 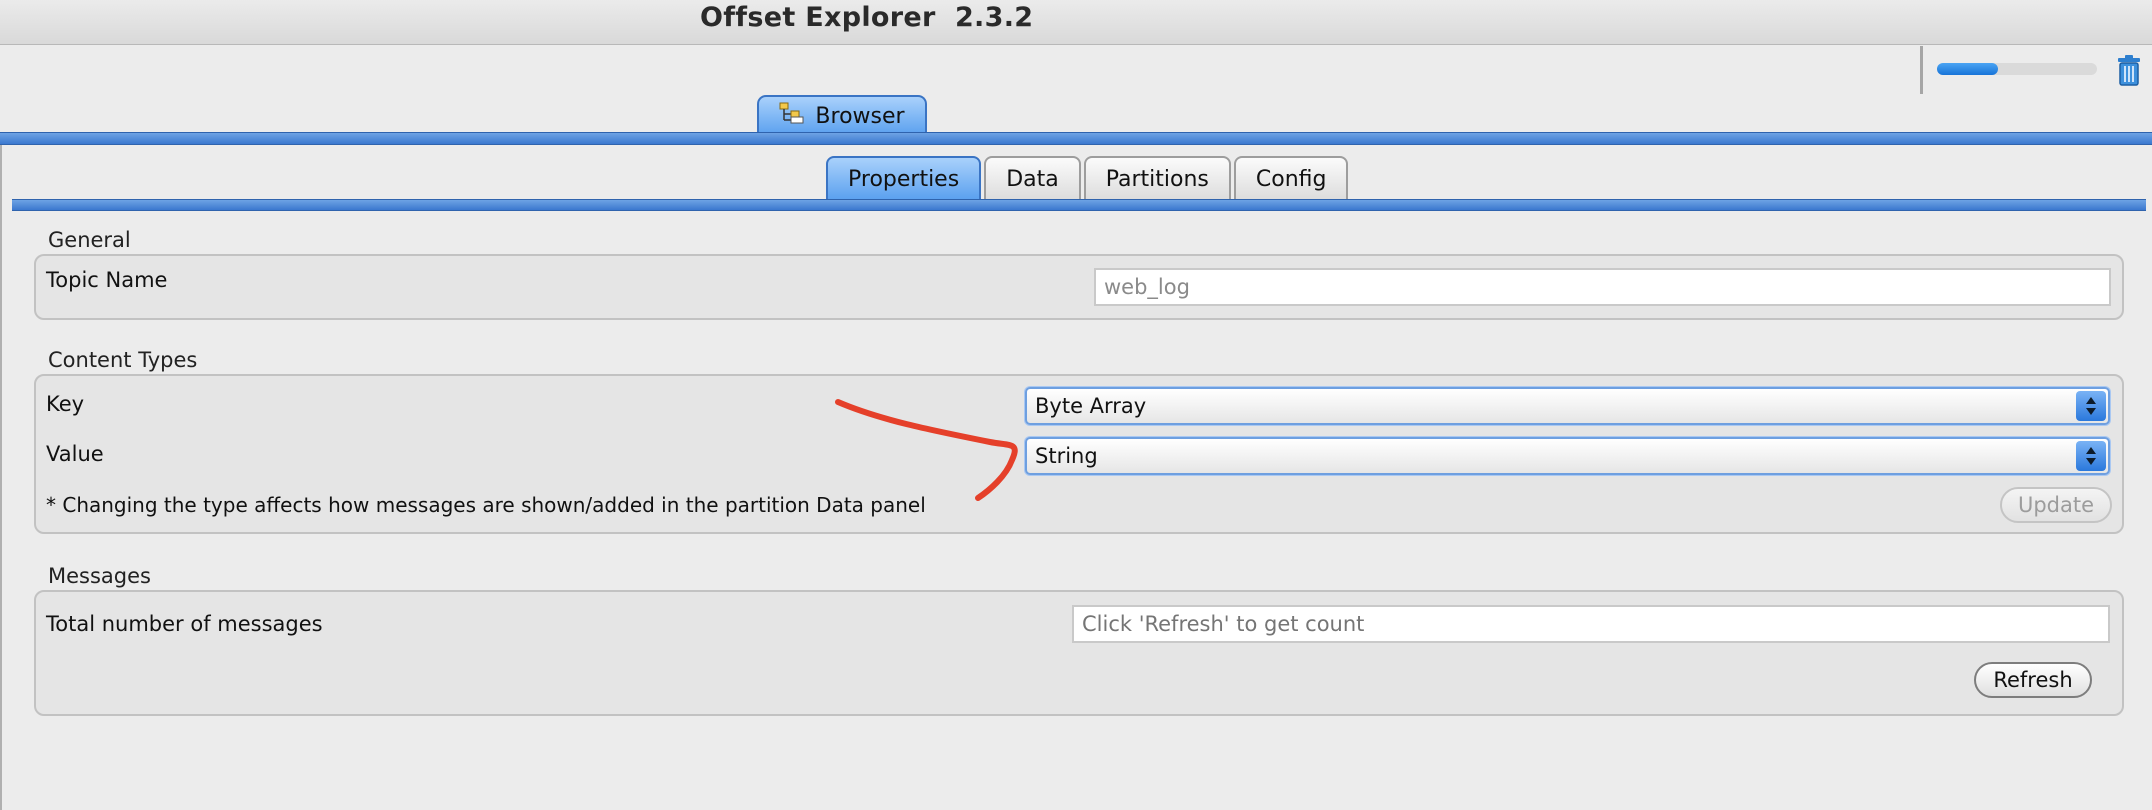 What do you see at coordinates (2056, 505) in the screenshot?
I see `update-button: Update` at bounding box center [2056, 505].